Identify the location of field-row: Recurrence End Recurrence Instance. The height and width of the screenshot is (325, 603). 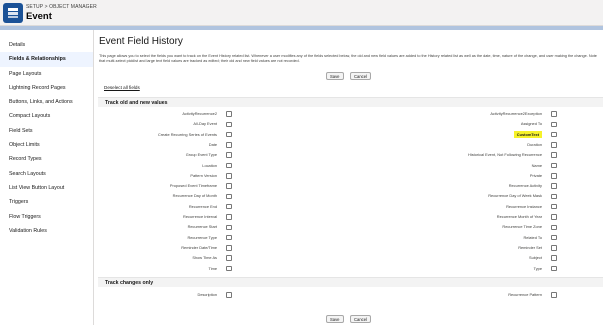
(348, 208).